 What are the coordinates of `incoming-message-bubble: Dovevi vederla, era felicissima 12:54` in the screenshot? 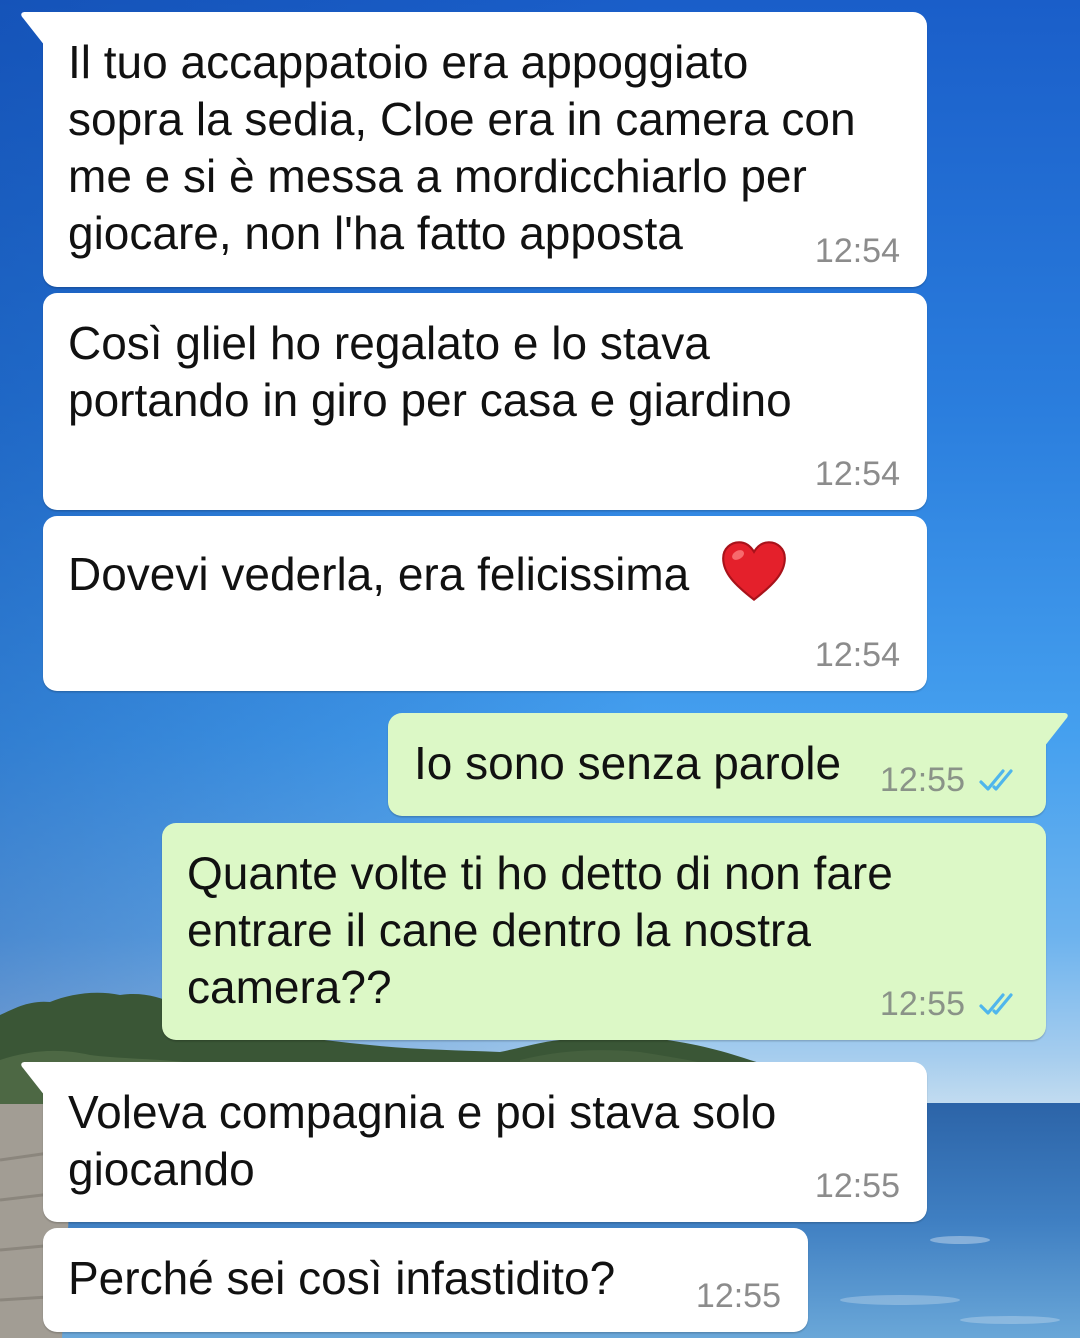 It's located at (485, 603).